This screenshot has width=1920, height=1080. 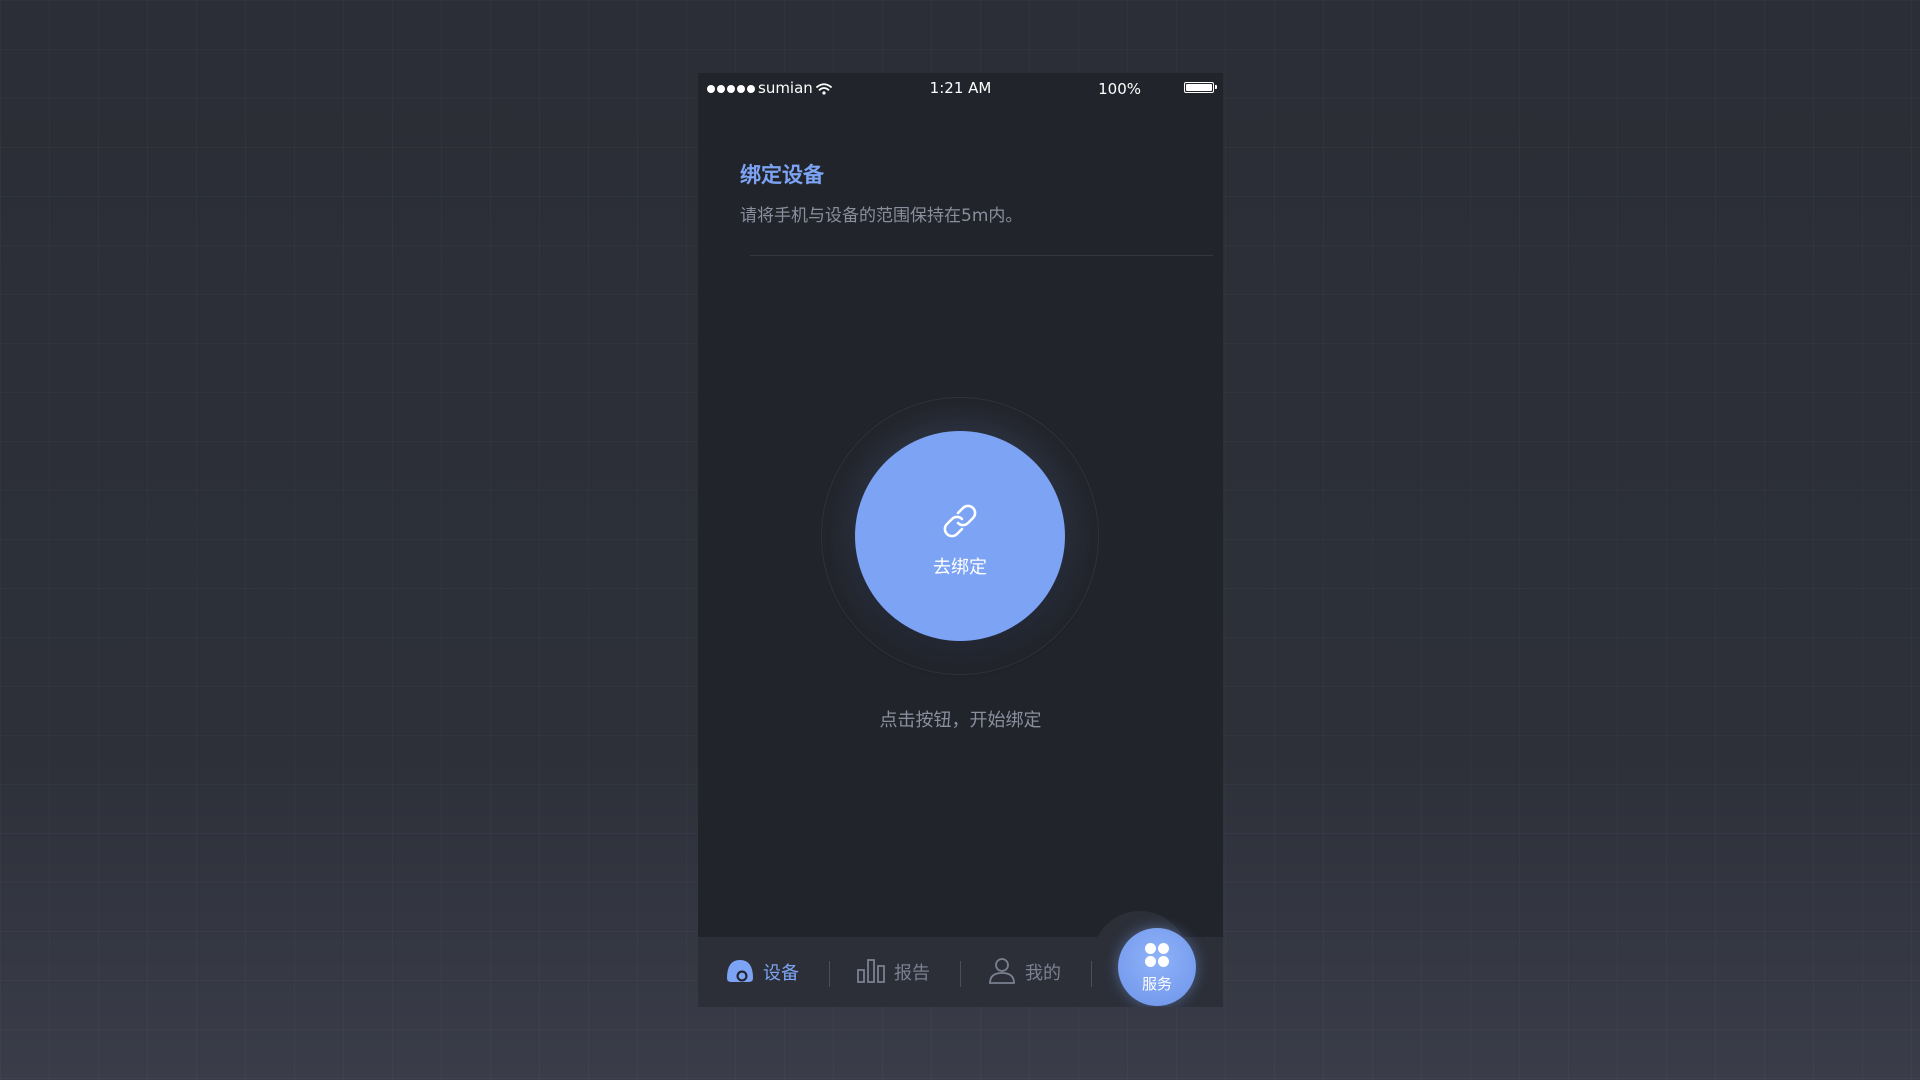 What do you see at coordinates (1043, 973) in the screenshot?
I see `tab-label: 我的` at bounding box center [1043, 973].